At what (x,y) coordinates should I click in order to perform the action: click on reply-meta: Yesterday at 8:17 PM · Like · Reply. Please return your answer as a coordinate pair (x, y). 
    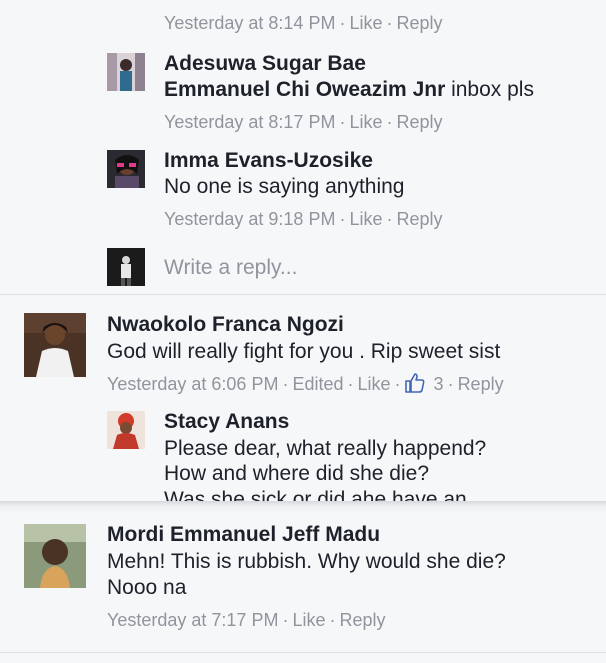
    Looking at the image, I should click on (303, 122).